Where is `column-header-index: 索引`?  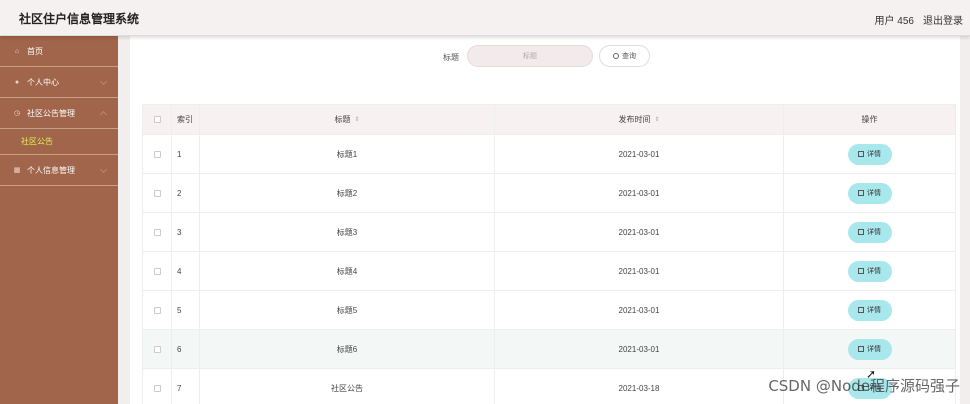
column-header-index: 索引 is located at coordinates (186, 119).